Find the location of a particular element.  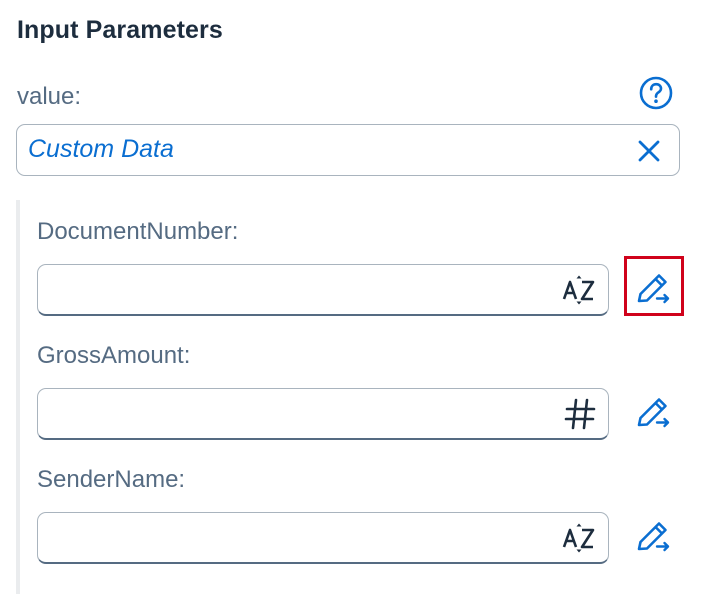

close-icon is located at coordinates (649, 151).